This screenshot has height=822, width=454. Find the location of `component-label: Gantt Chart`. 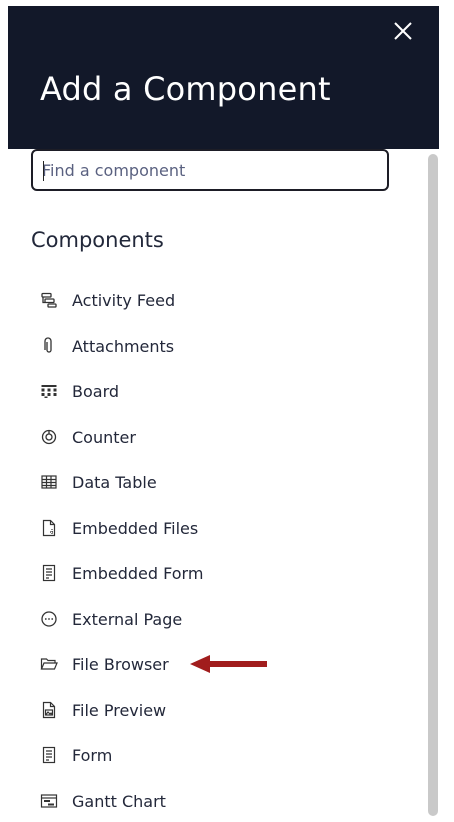

component-label: Gantt Chart is located at coordinates (119, 801).